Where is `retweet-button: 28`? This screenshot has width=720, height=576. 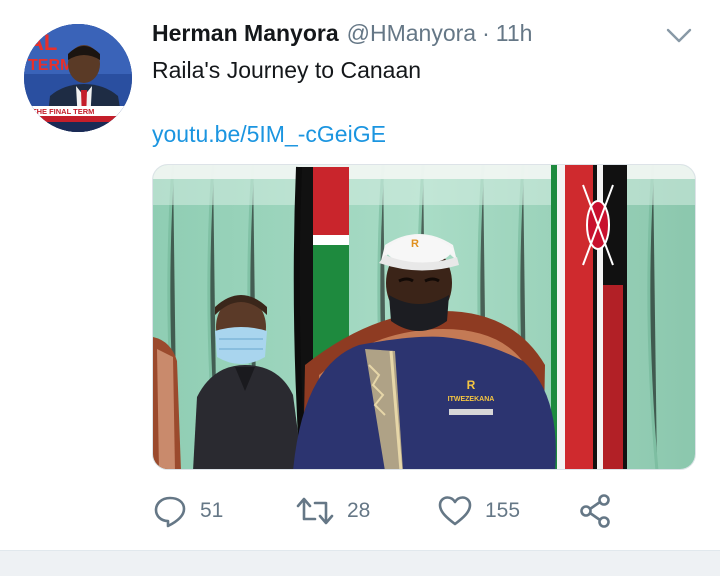
retweet-button: 28 is located at coordinates (332, 511).